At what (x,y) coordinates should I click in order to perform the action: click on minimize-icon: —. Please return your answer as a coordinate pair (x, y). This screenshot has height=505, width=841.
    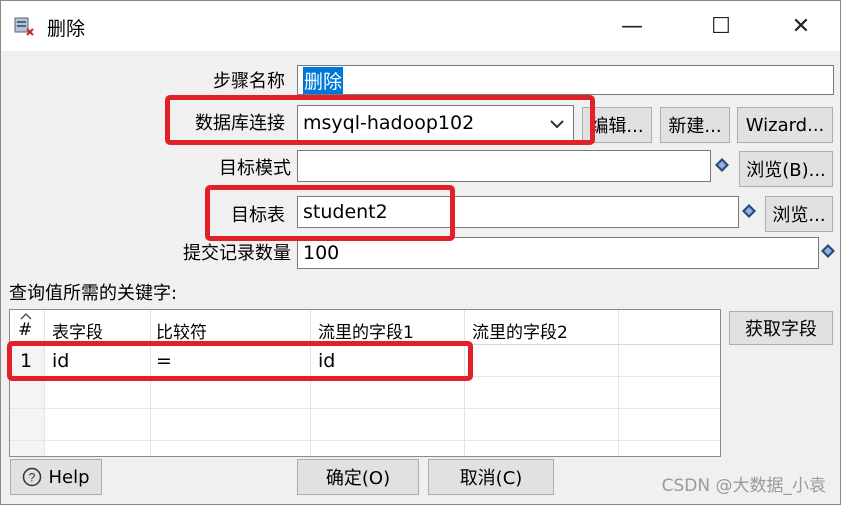
    Looking at the image, I should click on (632, 26).